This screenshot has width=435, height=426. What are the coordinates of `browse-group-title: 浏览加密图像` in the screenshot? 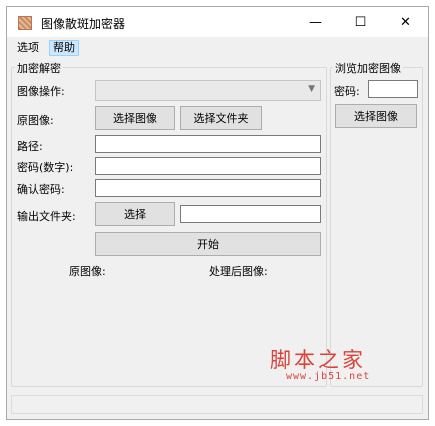 It's located at (368, 68).